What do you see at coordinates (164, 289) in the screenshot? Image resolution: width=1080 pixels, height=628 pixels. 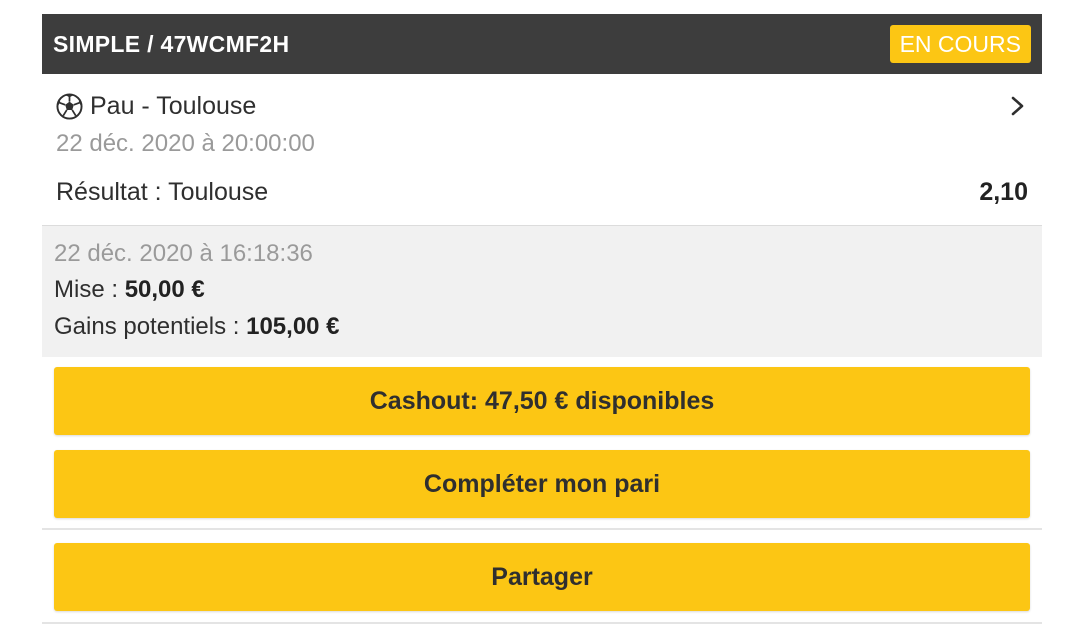 I see `stake-value: 50,00 €` at bounding box center [164, 289].